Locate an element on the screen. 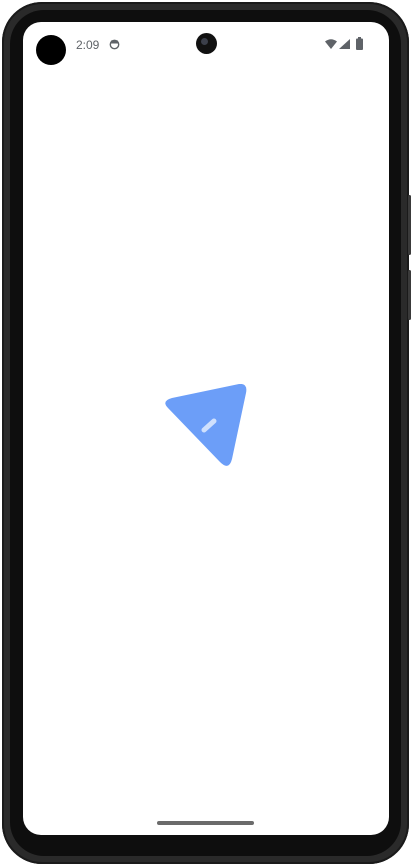 This screenshot has height=866, width=411. wifi-icon is located at coordinates (331, 44).